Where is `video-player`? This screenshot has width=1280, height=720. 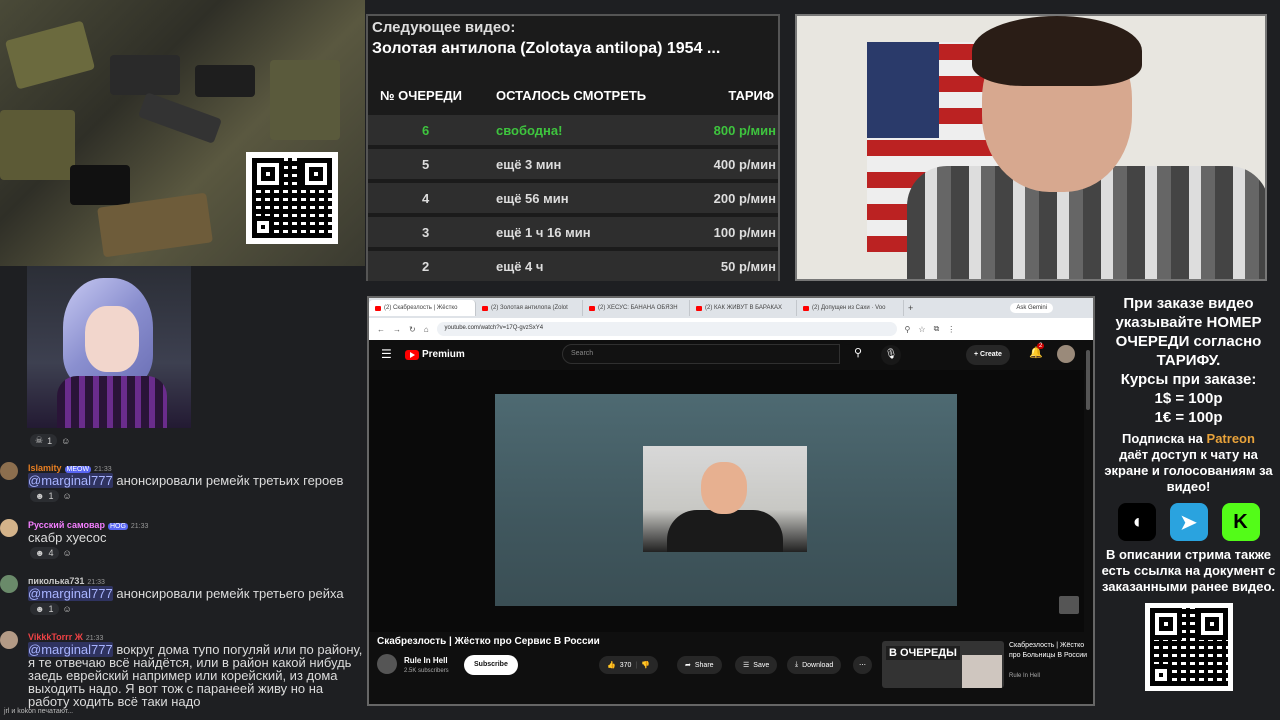
video-player is located at coordinates (726, 500).